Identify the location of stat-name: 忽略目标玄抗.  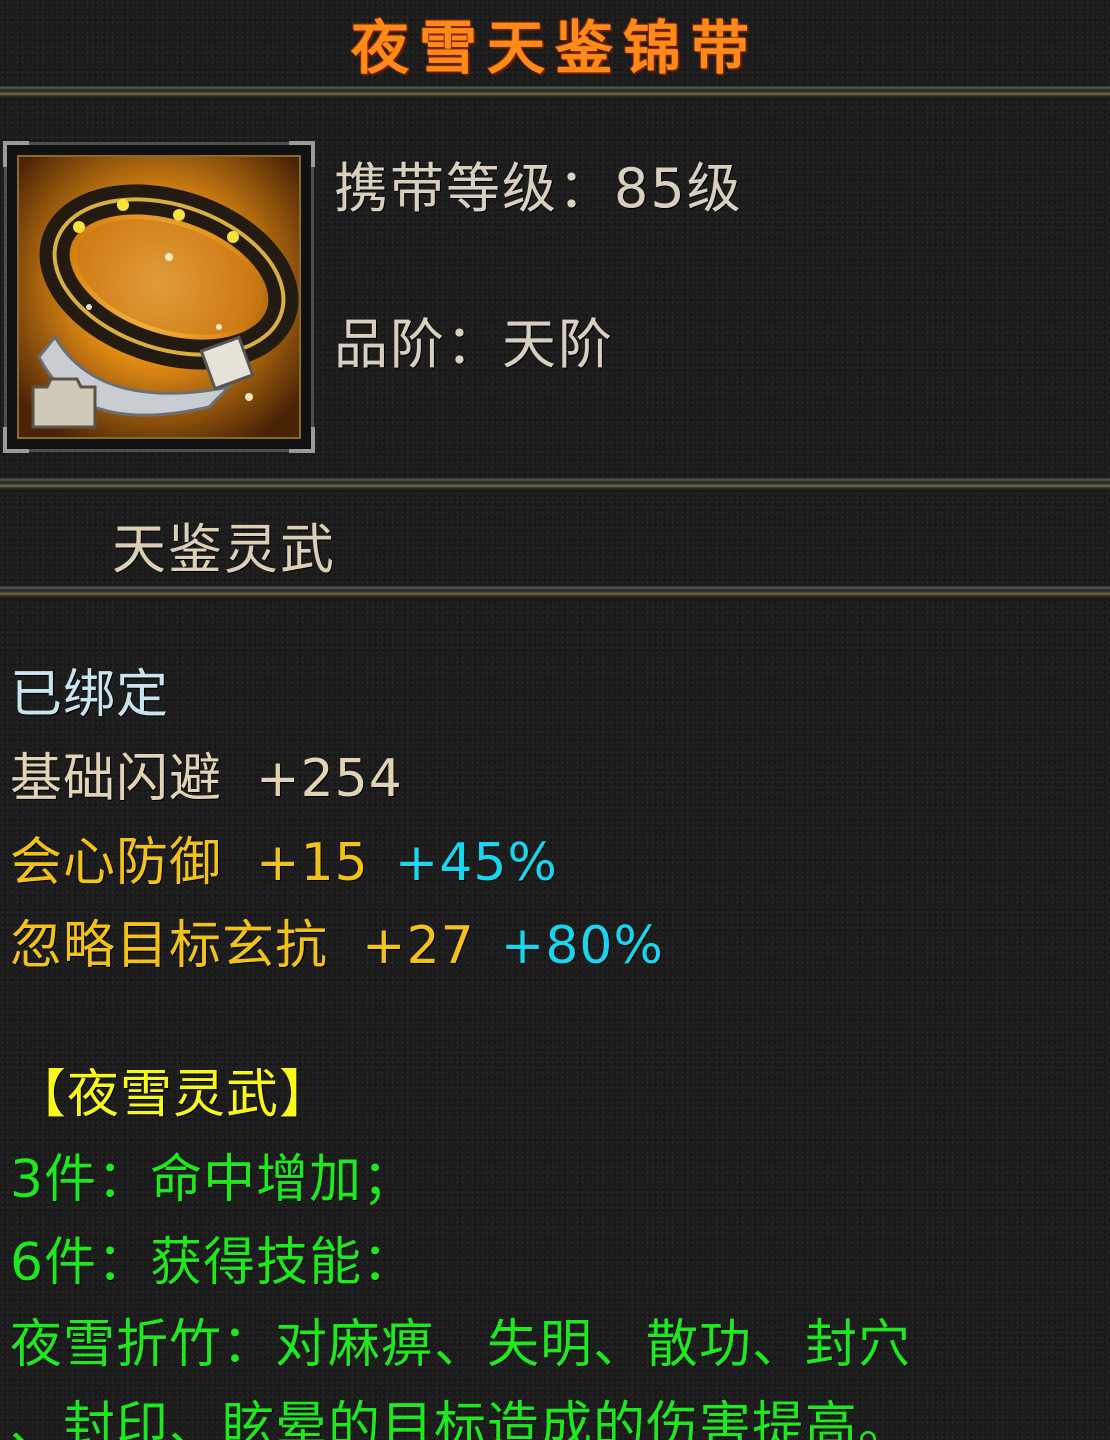
(169, 946).